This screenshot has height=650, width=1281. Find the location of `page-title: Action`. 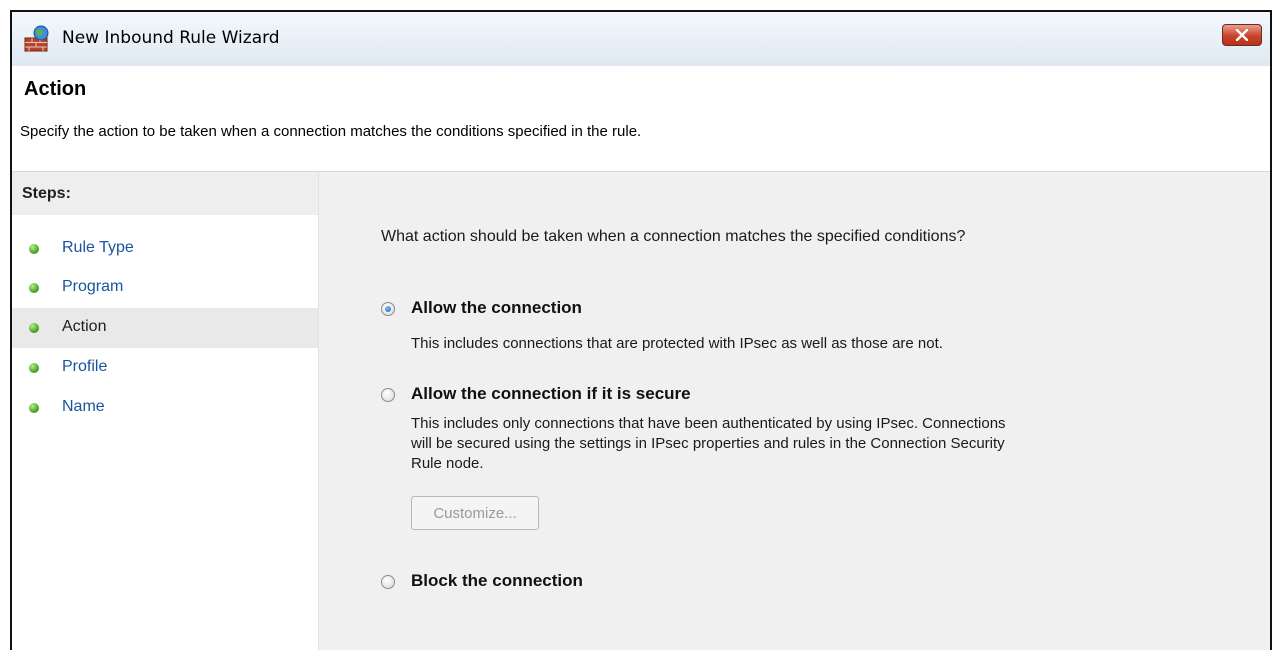

page-title: Action is located at coordinates (55, 89).